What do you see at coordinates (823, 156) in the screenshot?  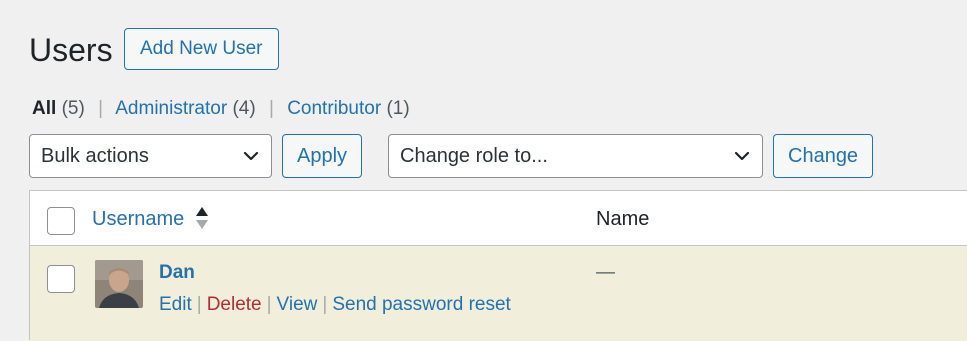 I see `change-role-button: Change` at bounding box center [823, 156].